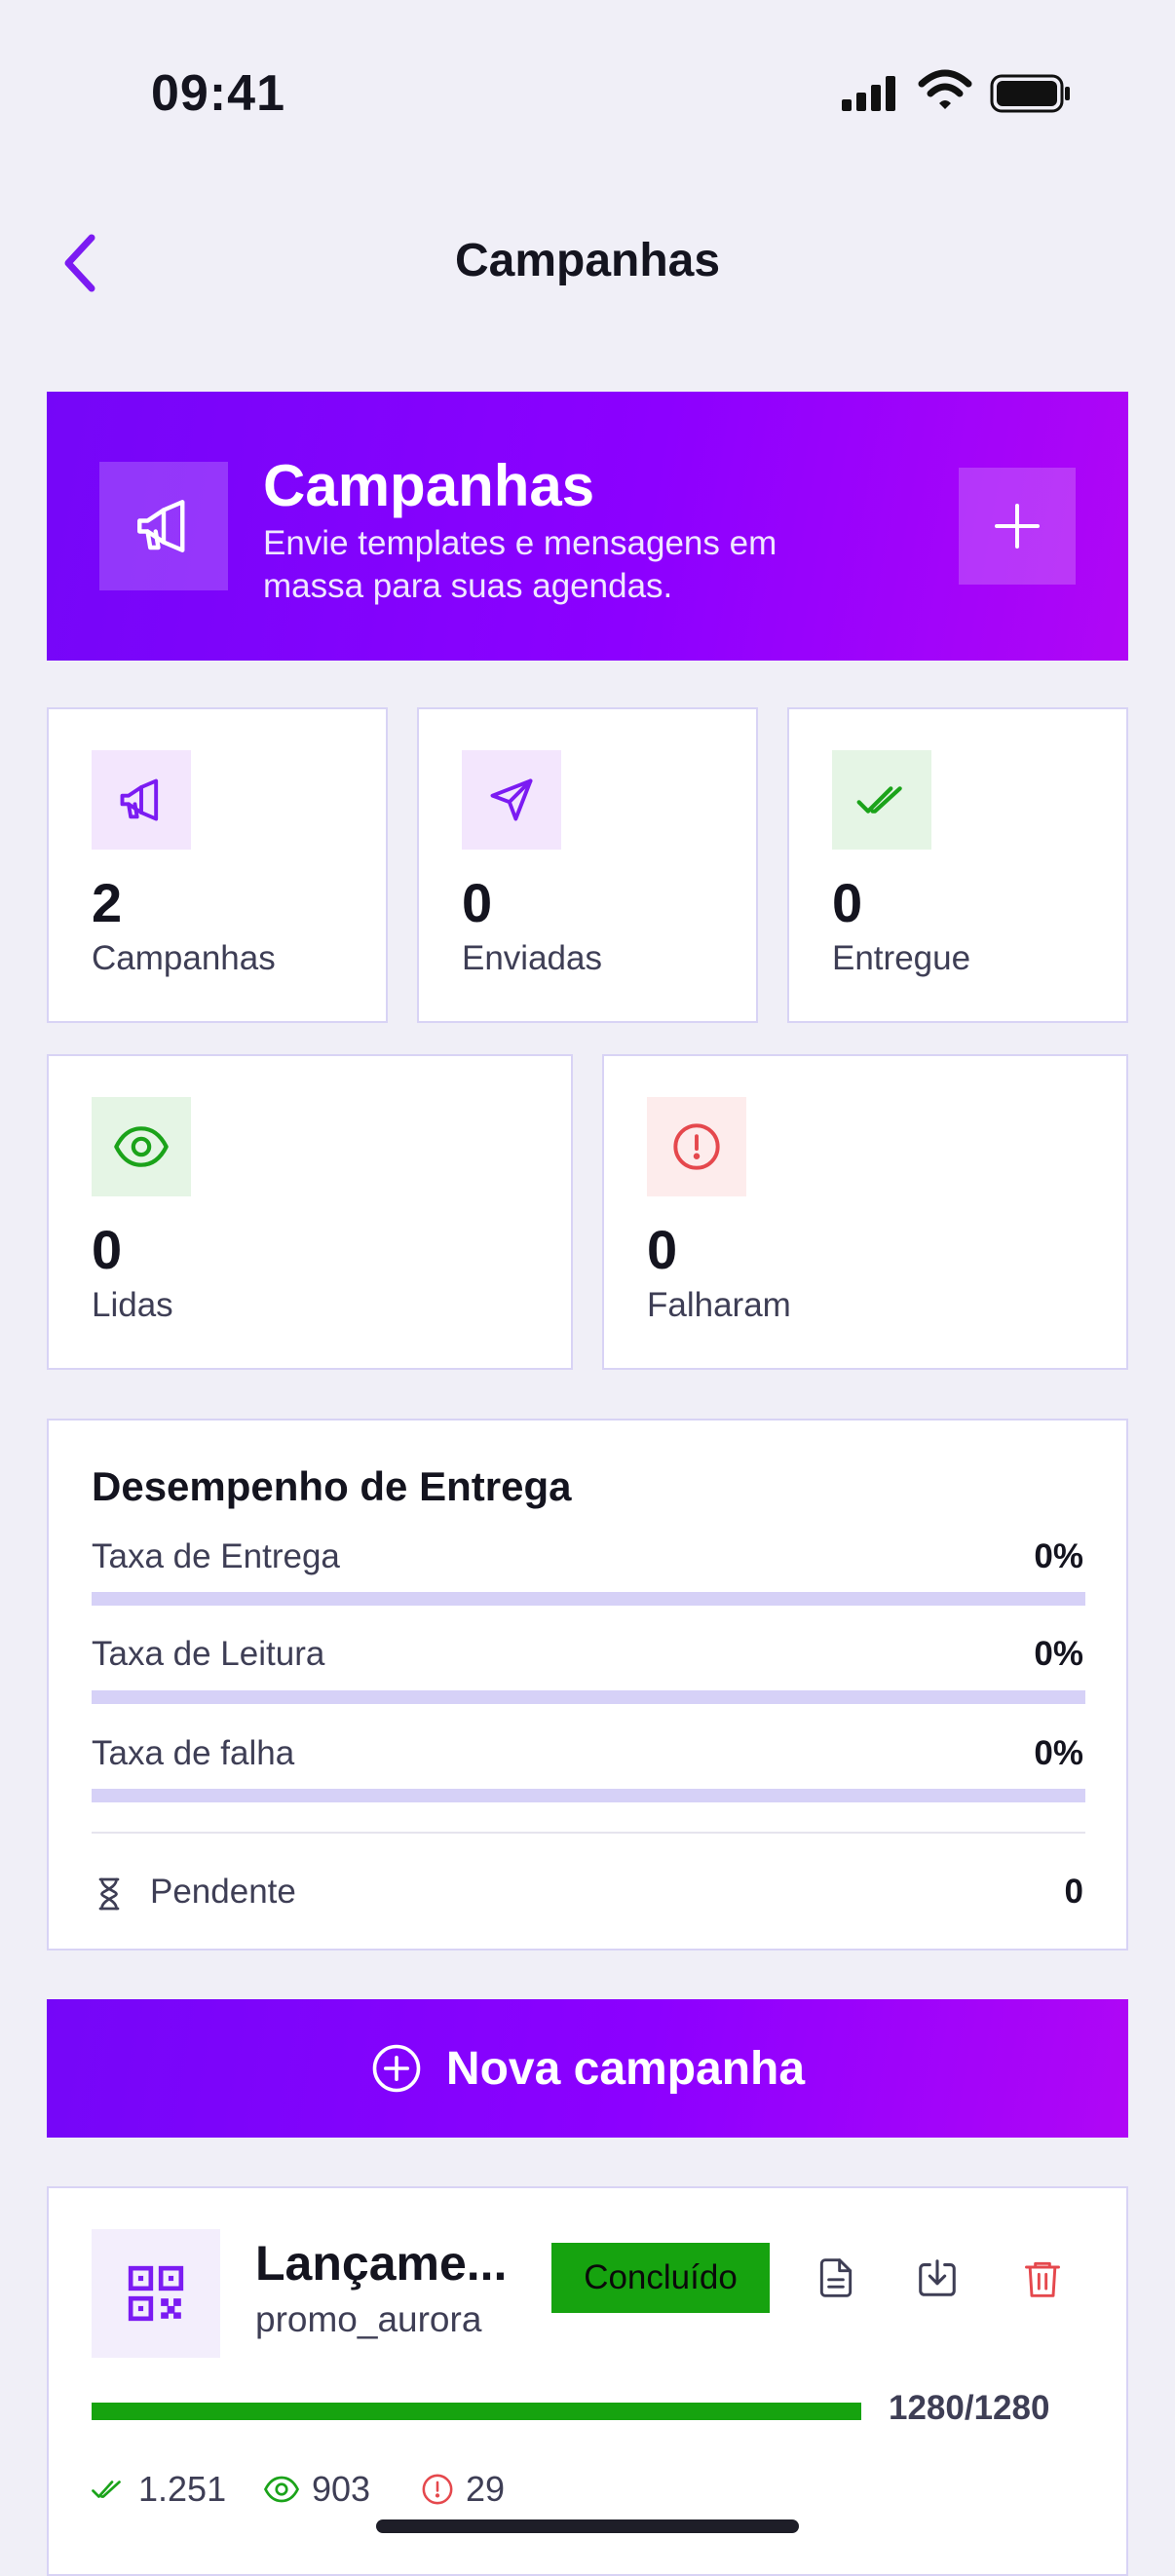  Describe the element at coordinates (588, 1795) in the screenshot. I see `failure-rate-bar` at that location.